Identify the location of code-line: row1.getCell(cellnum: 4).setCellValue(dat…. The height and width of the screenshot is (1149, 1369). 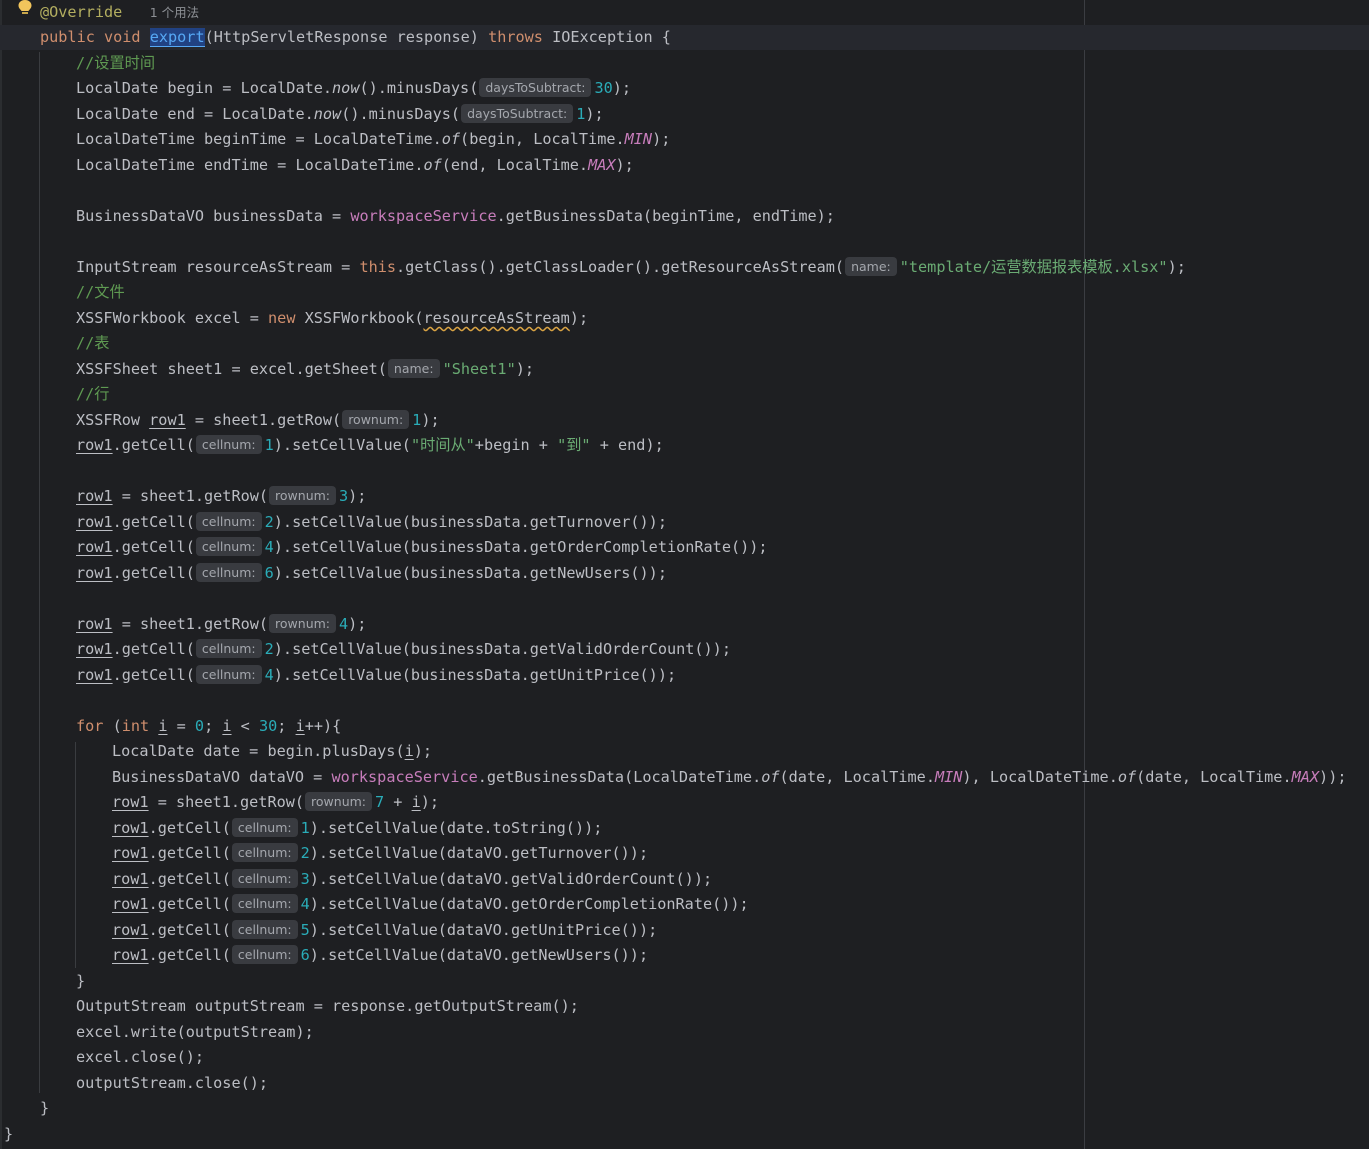
(430, 903).